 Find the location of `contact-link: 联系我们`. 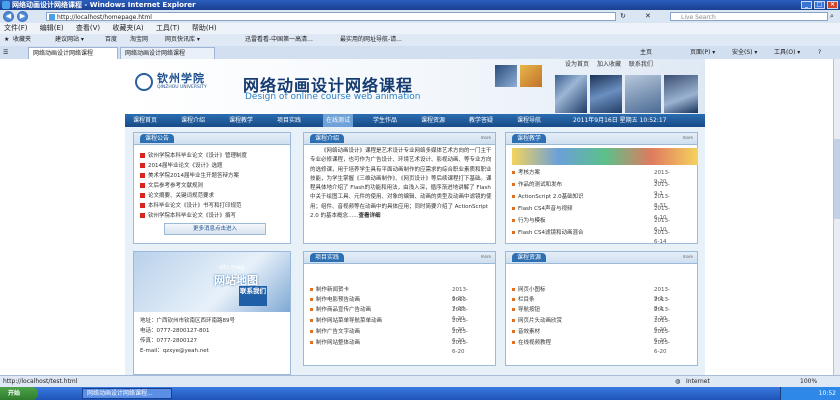

contact-link: 联系我们 is located at coordinates (641, 64).